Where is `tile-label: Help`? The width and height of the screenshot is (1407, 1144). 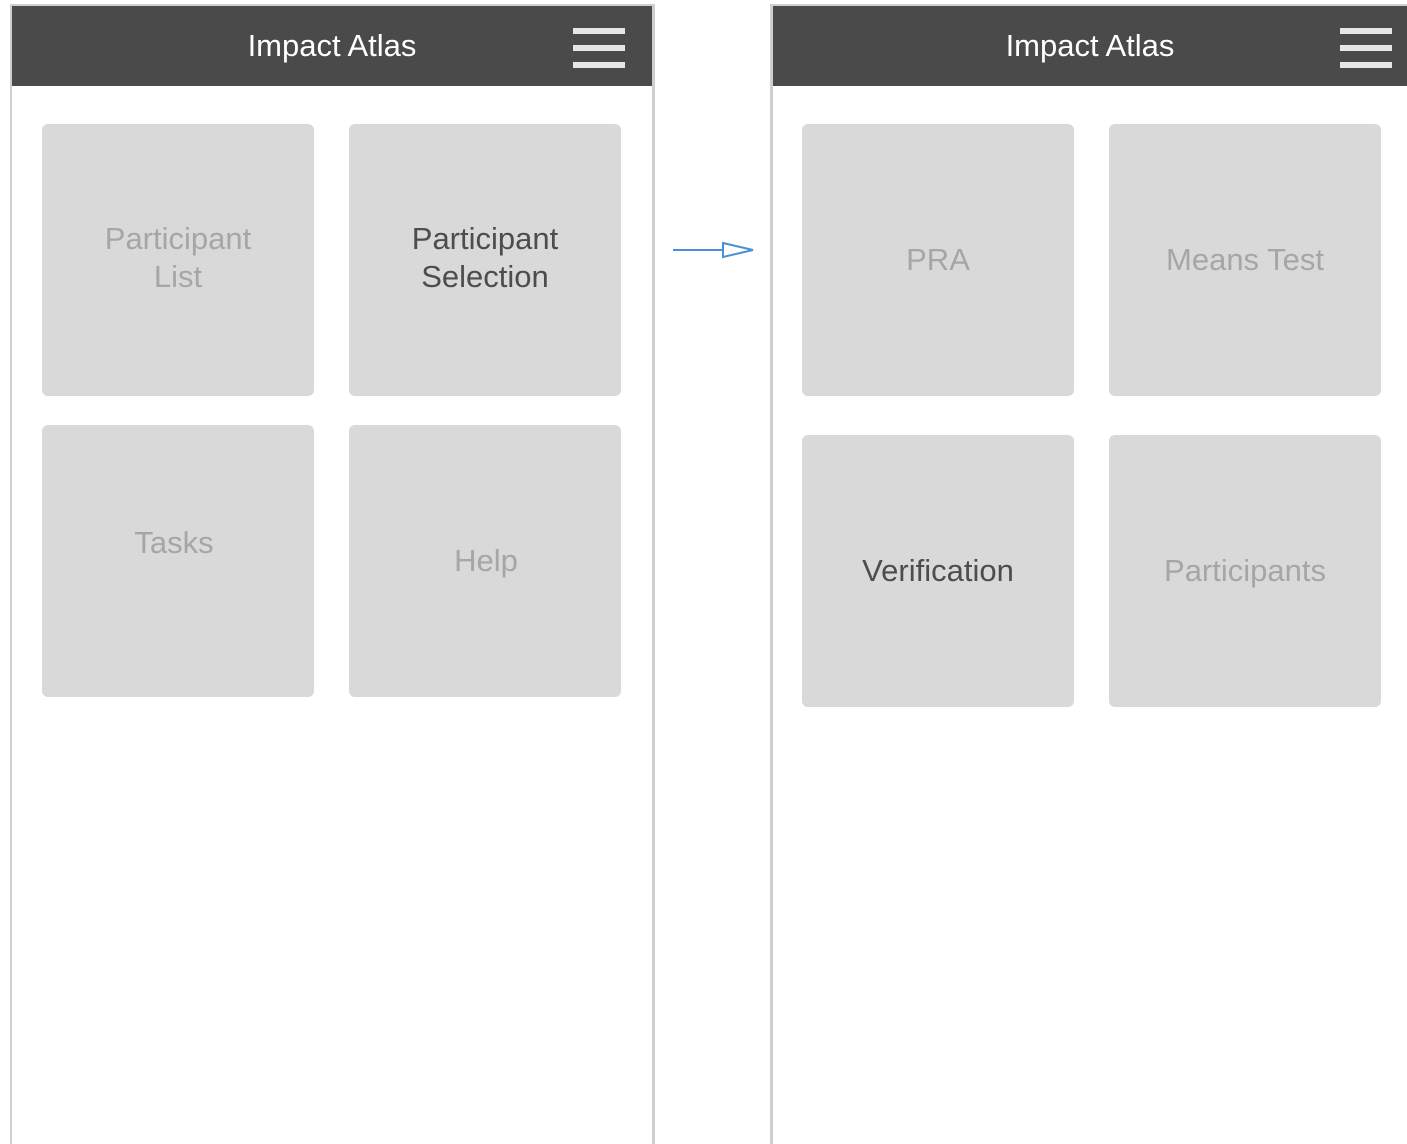
tile-label: Help is located at coordinates (486, 560).